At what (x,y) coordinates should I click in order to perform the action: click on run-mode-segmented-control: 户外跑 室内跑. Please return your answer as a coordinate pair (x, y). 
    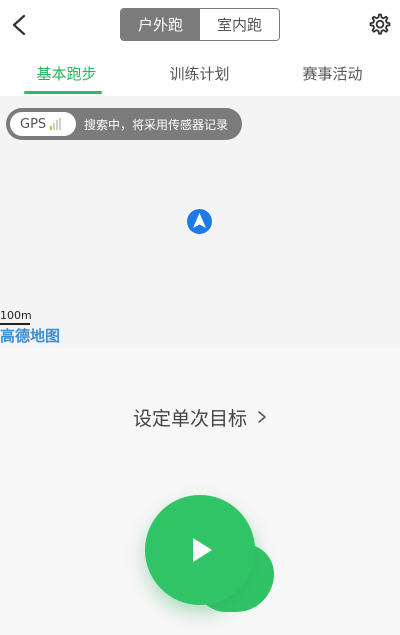
    Looking at the image, I should click on (200, 24).